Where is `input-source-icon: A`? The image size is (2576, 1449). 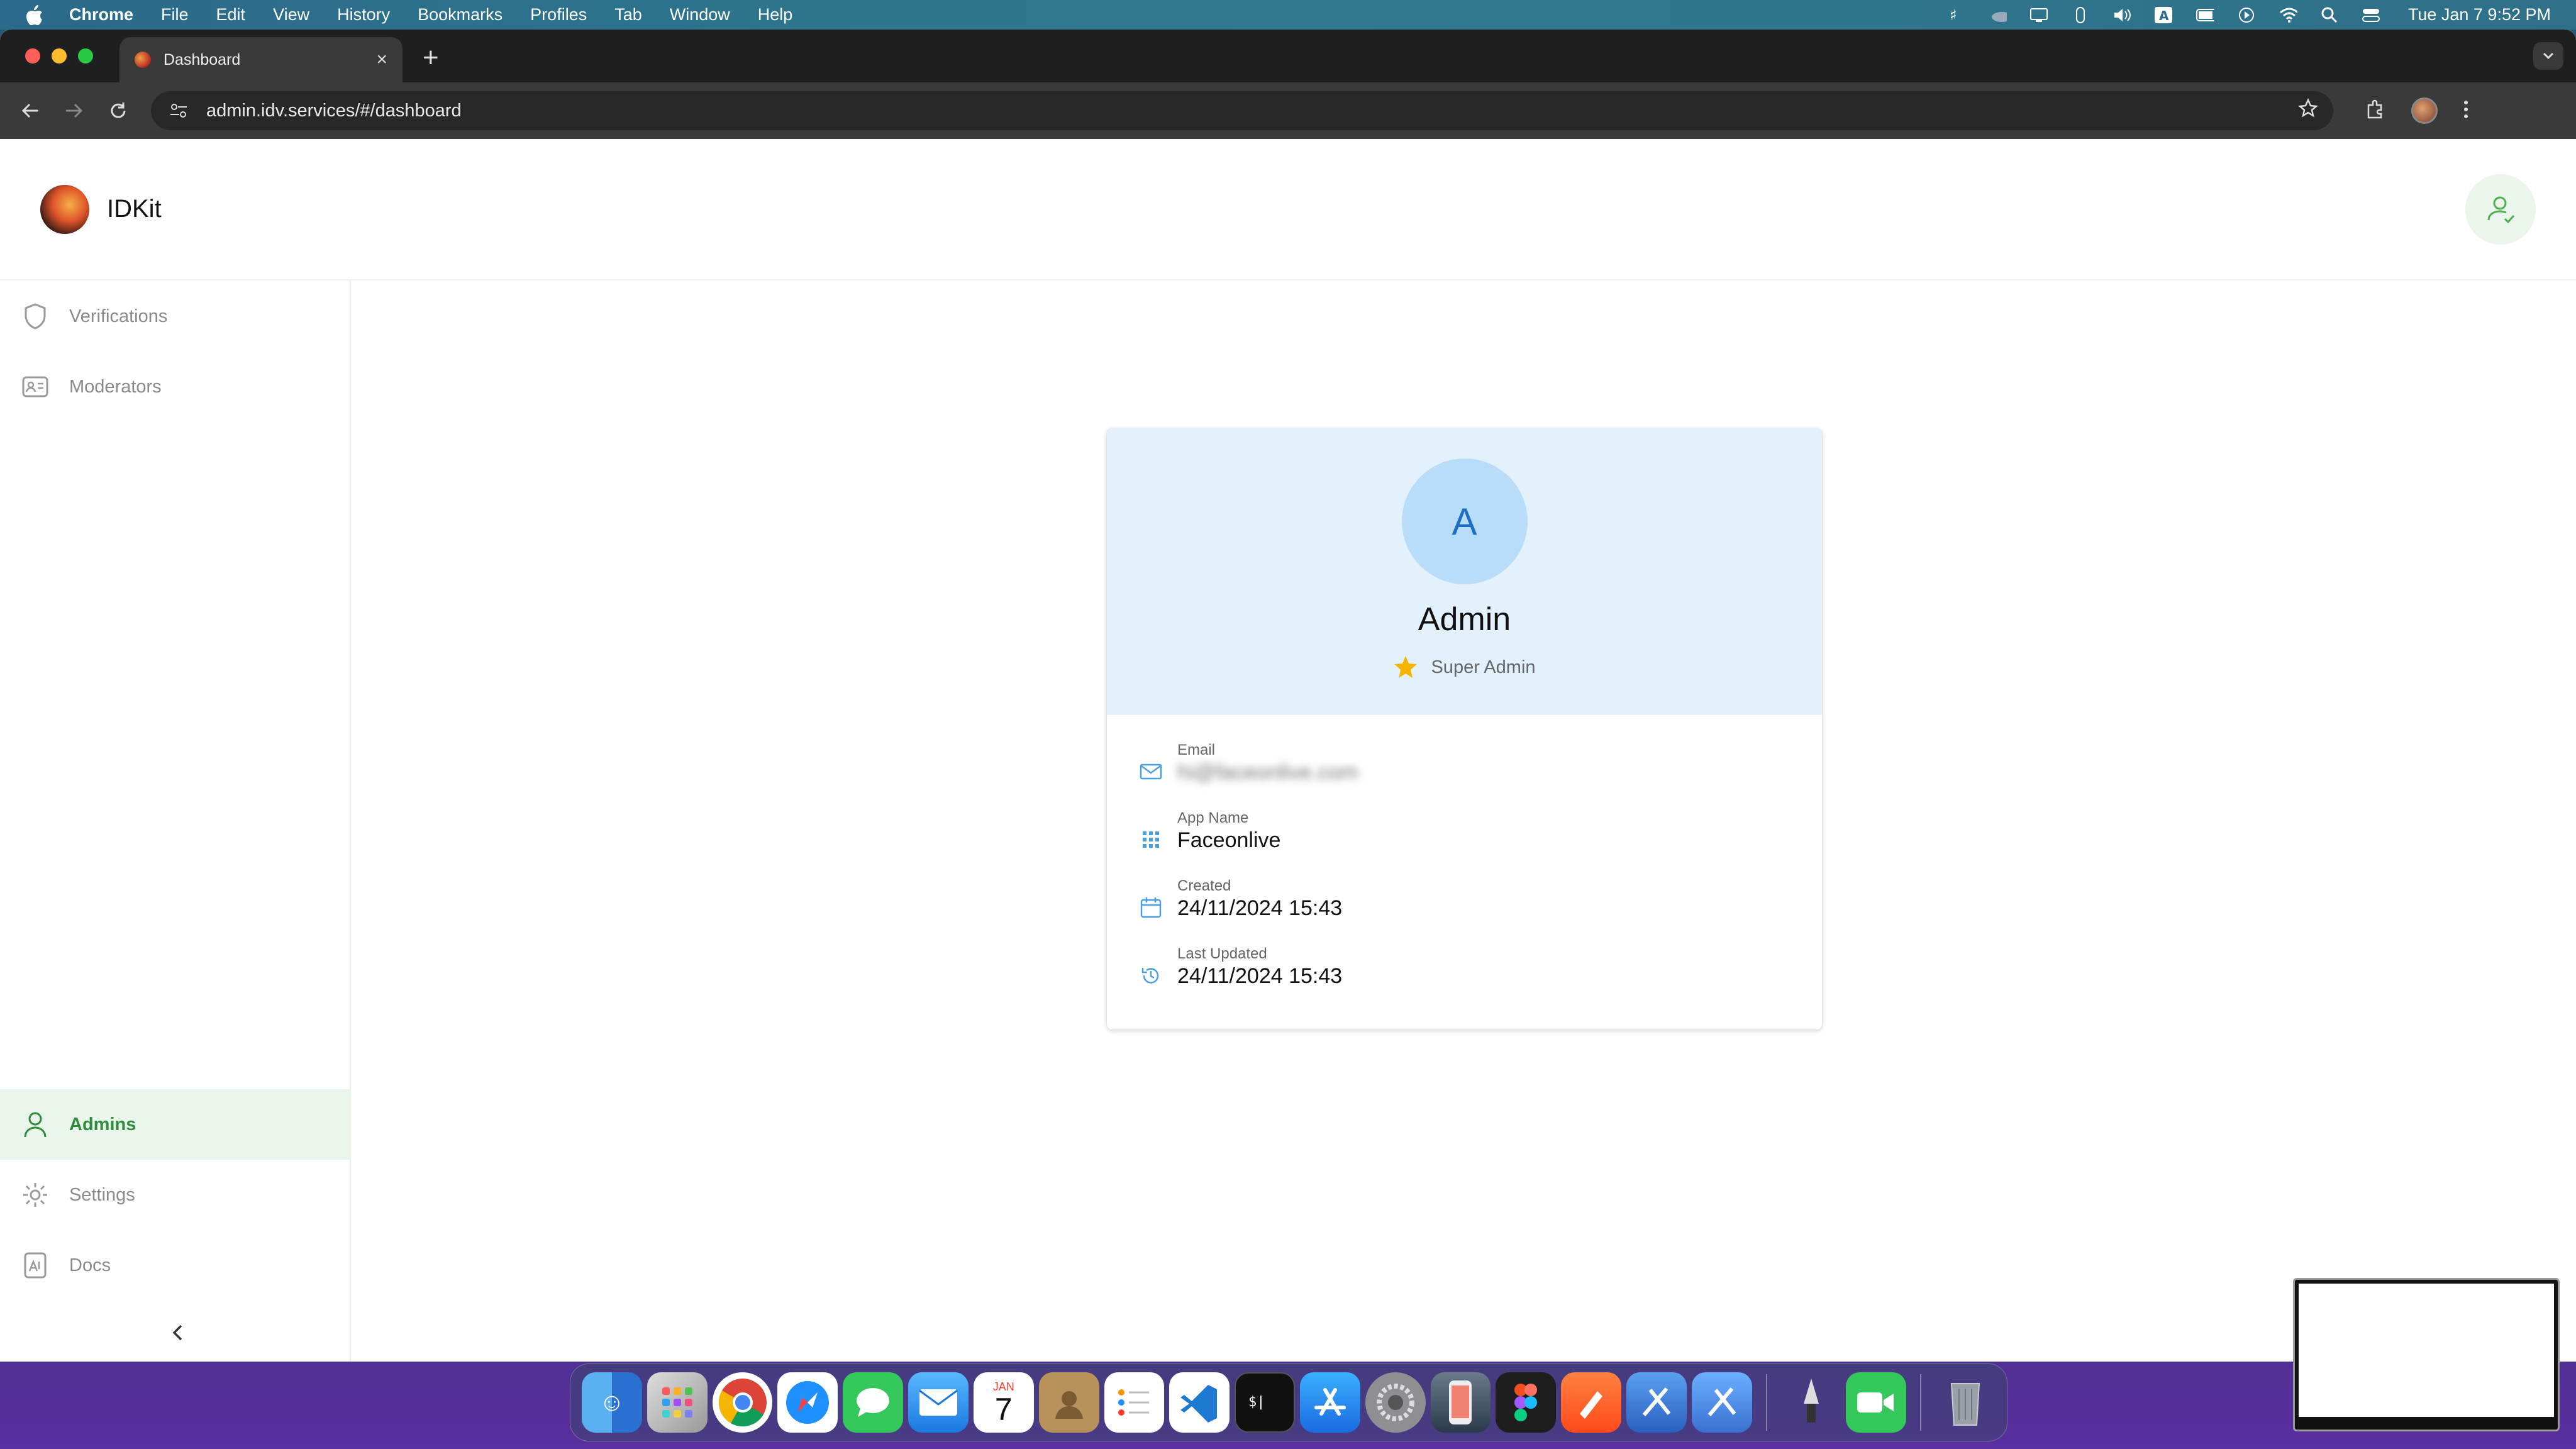 input-source-icon: A is located at coordinates (2163, 15).